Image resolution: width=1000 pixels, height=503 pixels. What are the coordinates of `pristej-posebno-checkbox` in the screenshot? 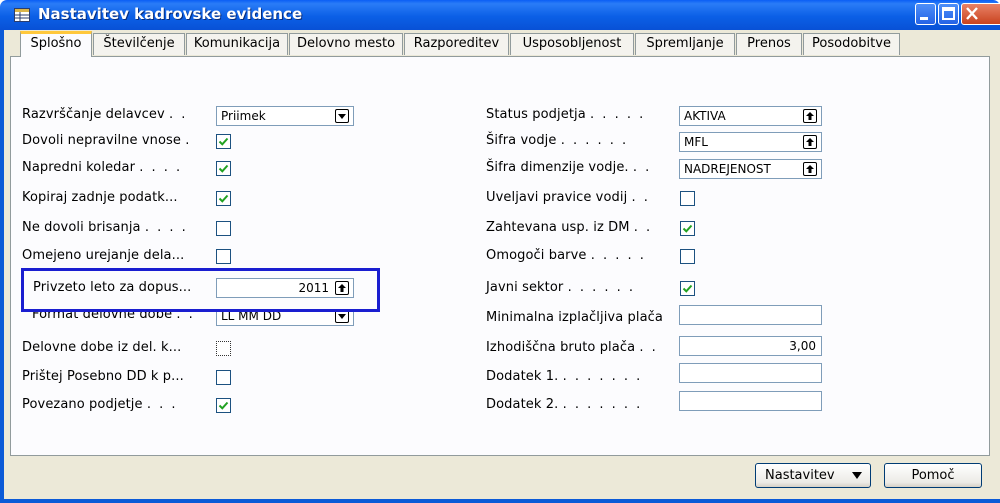 It's located at (223, 377).